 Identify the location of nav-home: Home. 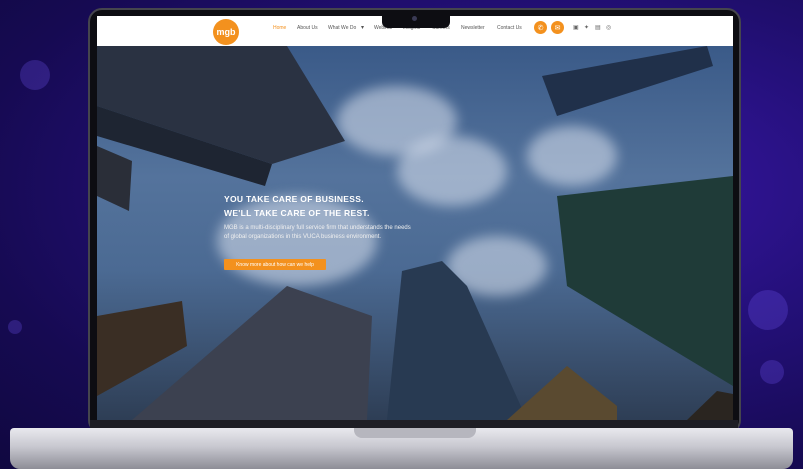
(279, 28).